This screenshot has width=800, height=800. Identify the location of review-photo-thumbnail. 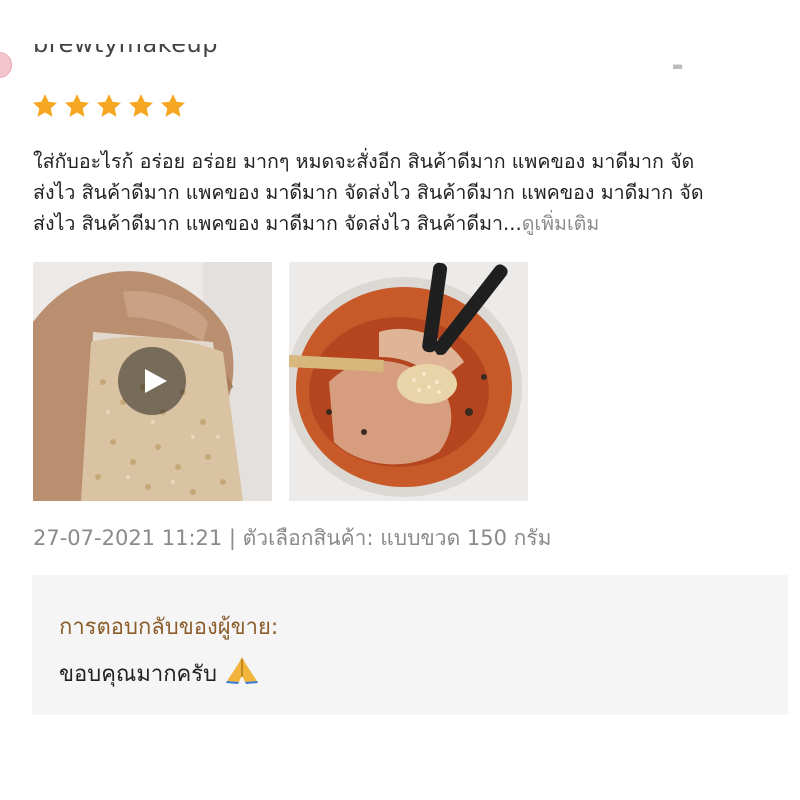
(408, 381).